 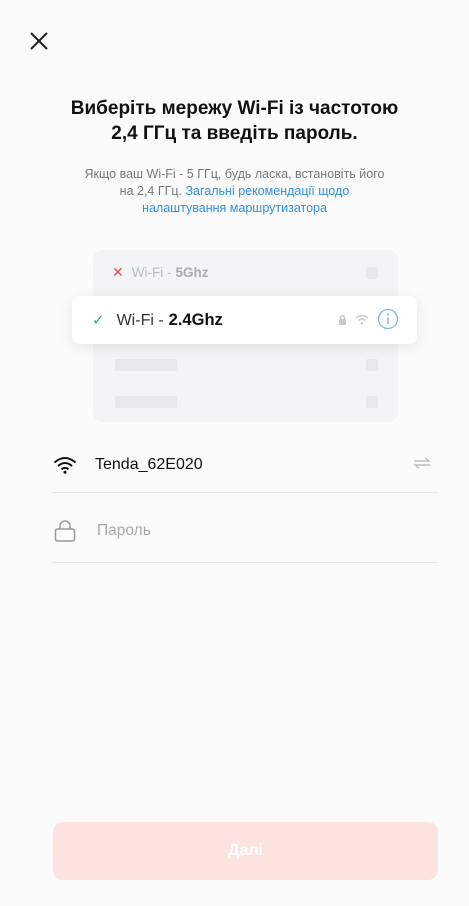 I want to click on switch-arrows-icon, so click(x=422, y=463).